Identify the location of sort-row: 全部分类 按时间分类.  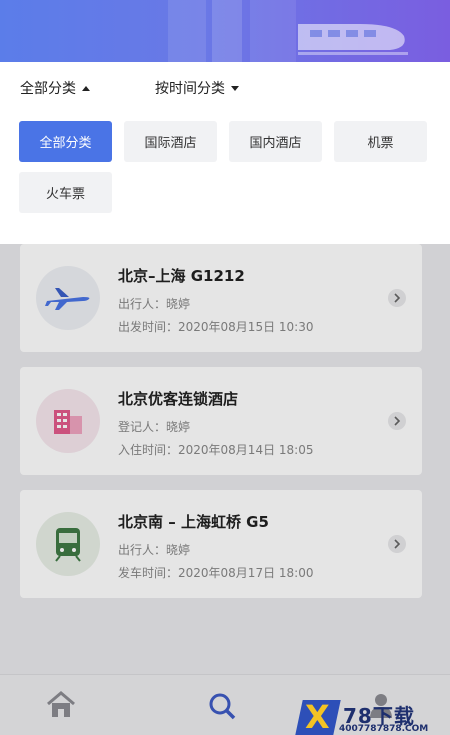
(129, 88).